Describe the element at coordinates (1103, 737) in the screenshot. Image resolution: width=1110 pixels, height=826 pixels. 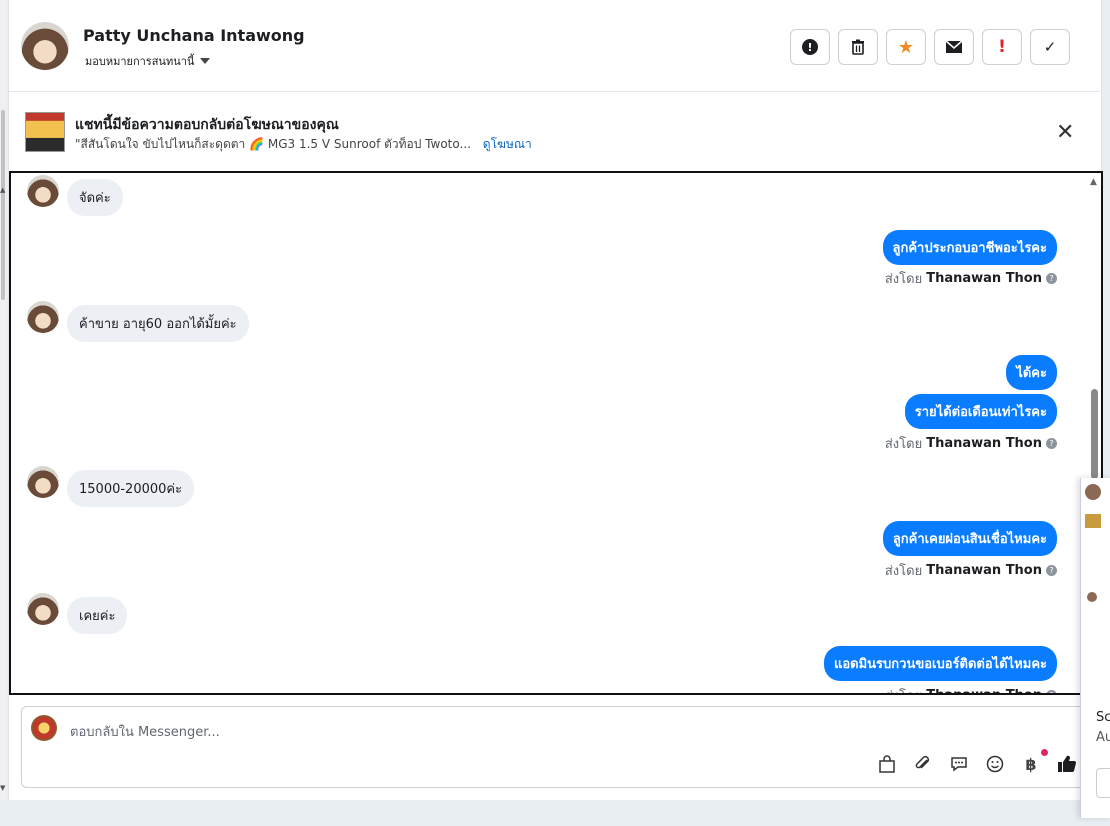
I see `side-text-line-2: Au` at that location.